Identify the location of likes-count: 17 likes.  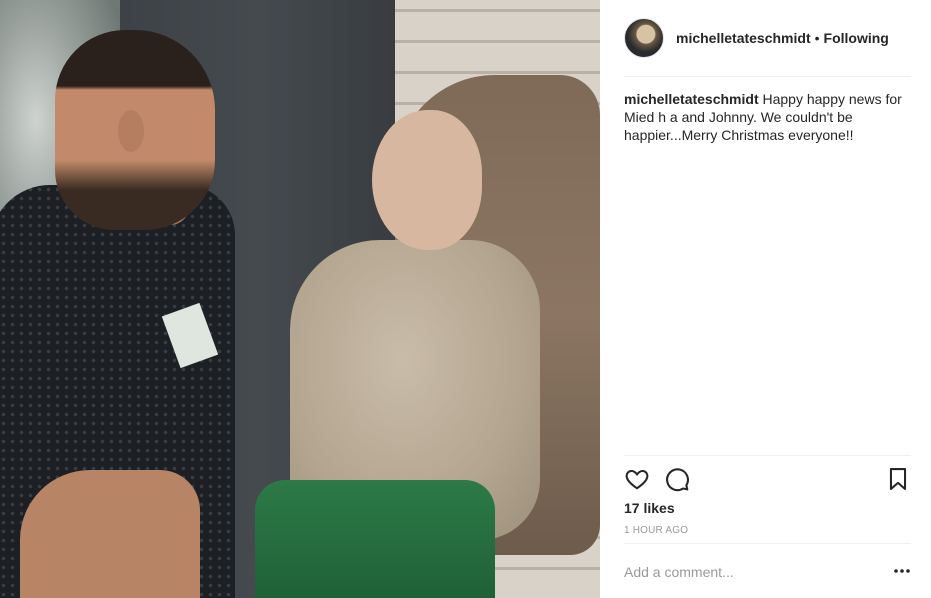
(649, 508).